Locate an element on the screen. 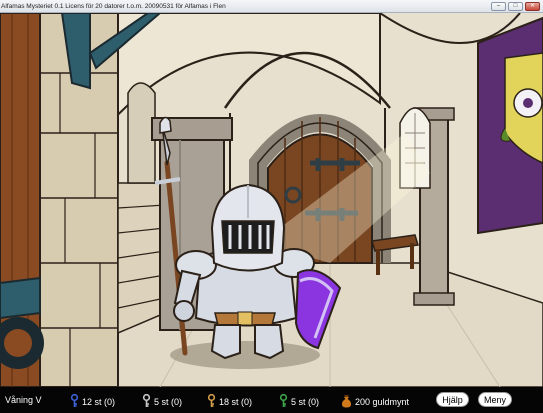 The image size is (543, 413). blue-key-icon is located at coordinates (74, 400).